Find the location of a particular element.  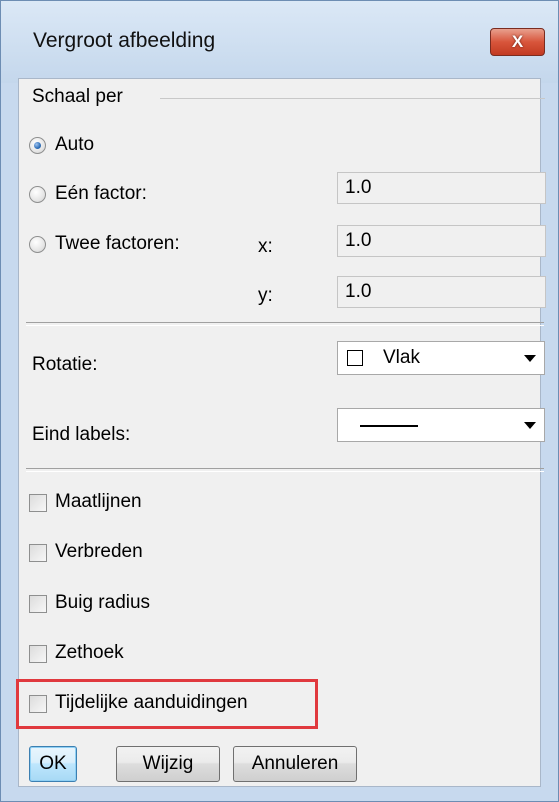

checkbox-widen-label: Verbreden is located at coordinates (99, 552).